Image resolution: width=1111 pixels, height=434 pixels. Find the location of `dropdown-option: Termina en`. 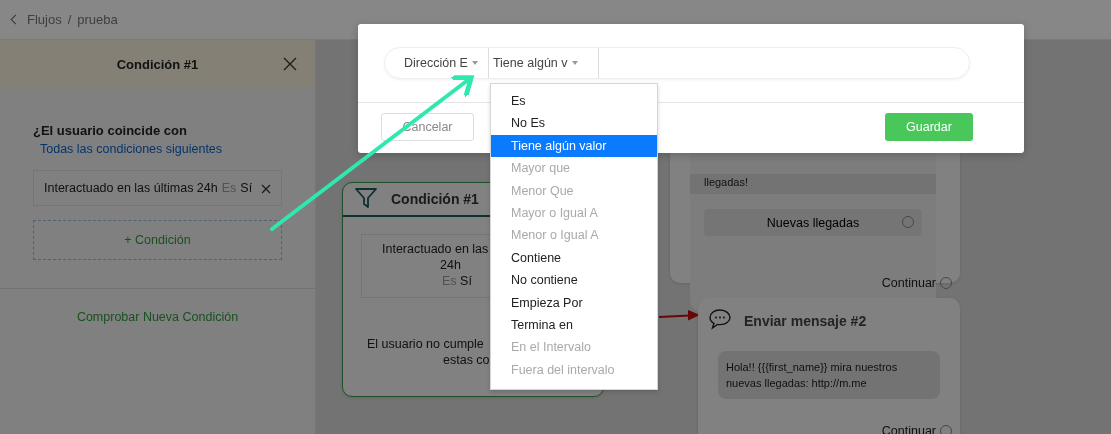

dropdown-option: Termina en is located at coordinates (574, 325).